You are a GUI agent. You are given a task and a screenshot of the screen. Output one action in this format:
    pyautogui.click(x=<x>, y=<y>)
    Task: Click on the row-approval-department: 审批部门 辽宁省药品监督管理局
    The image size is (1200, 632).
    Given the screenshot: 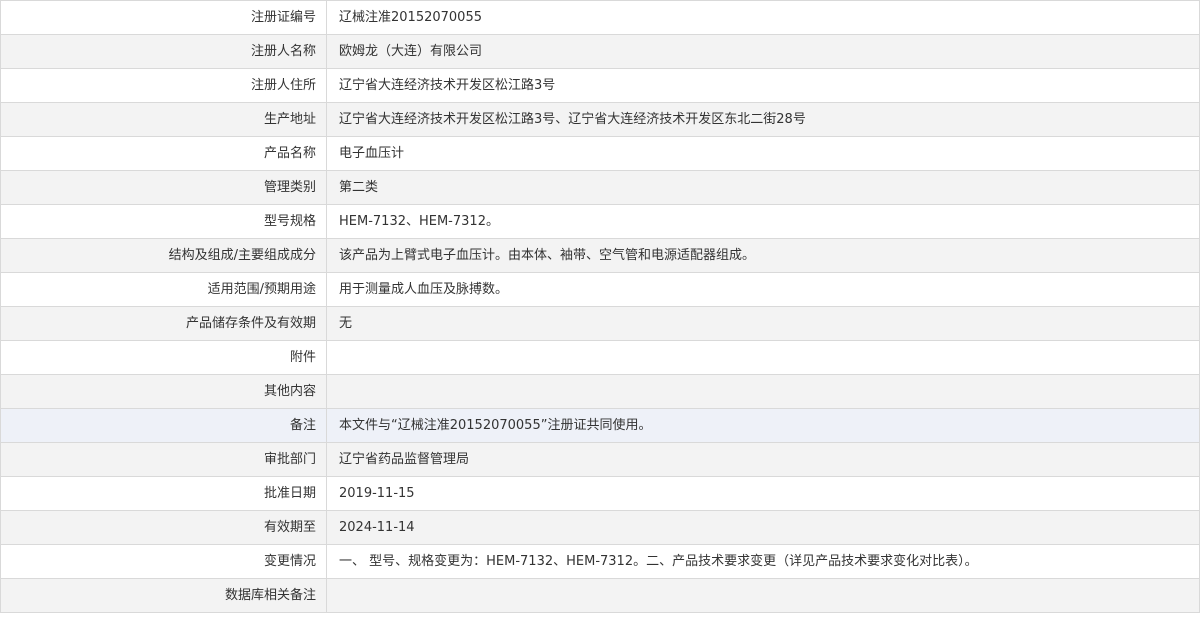 What is the action you would take?
    pyautogui.click(x=600, y=460)
    